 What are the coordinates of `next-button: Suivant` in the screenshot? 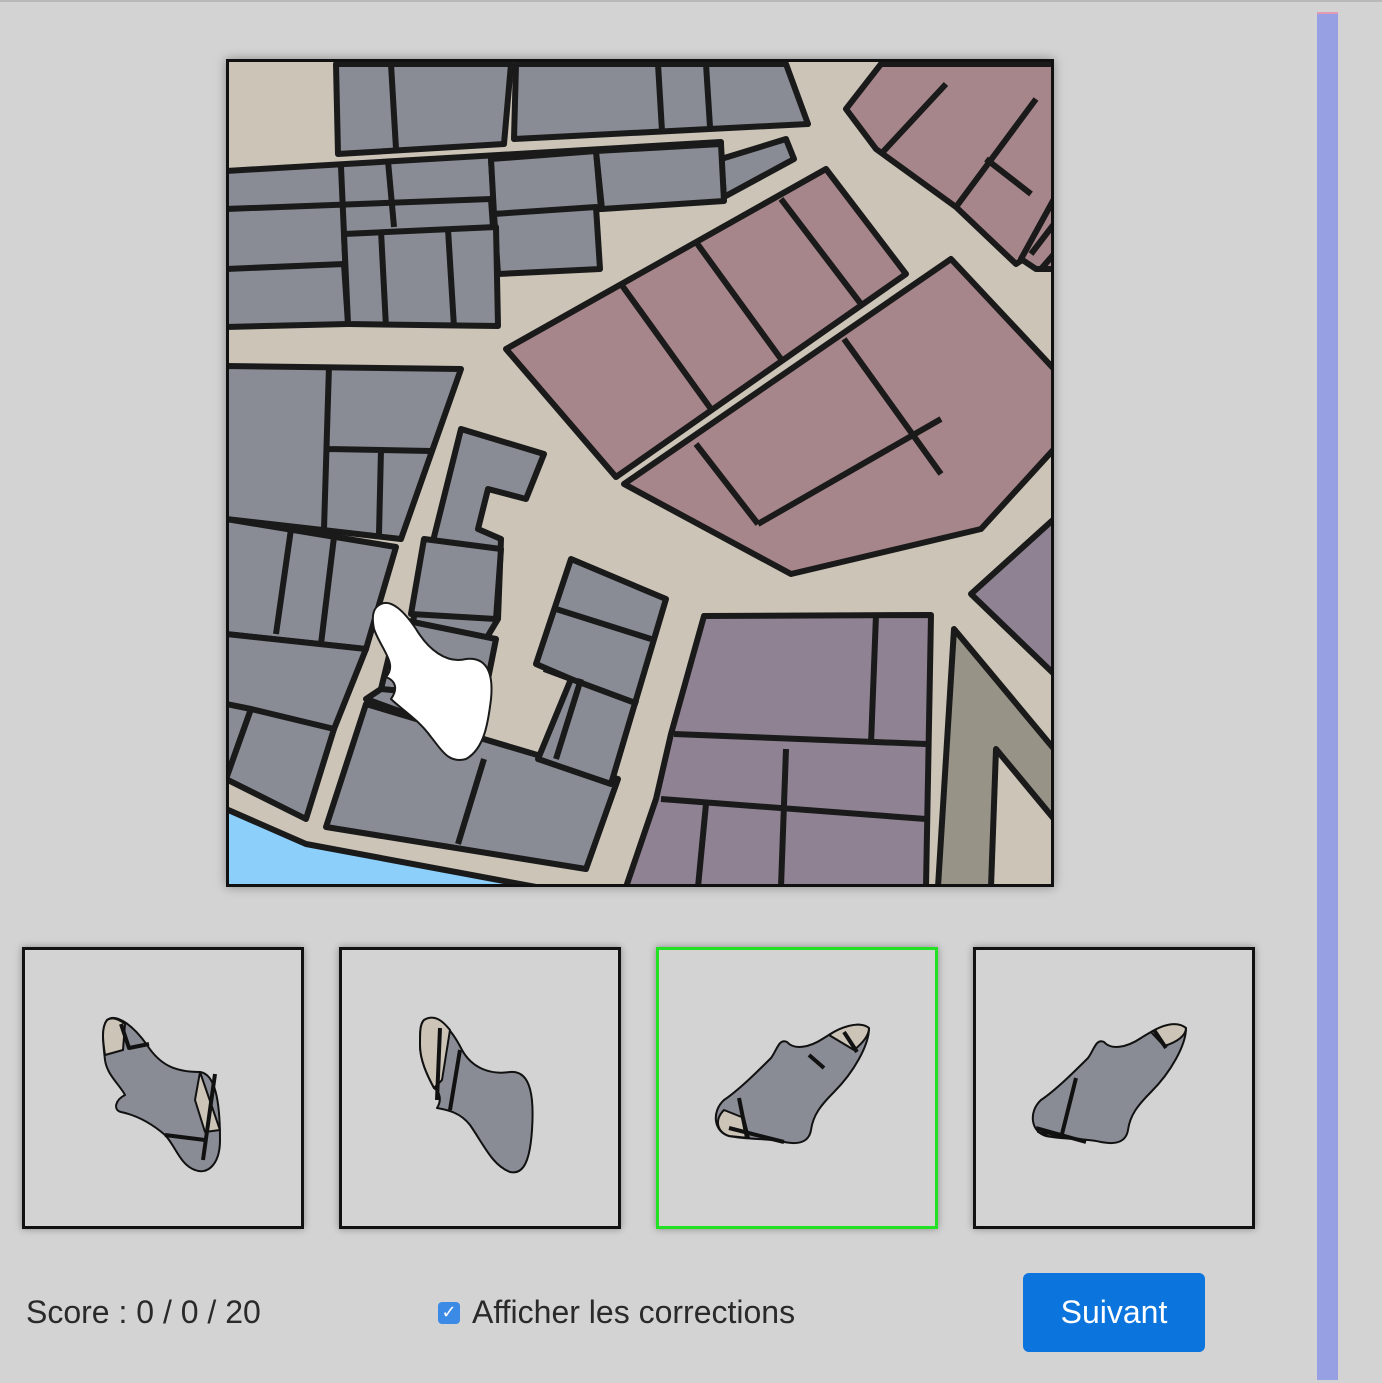 It's located at (1114, 1312).